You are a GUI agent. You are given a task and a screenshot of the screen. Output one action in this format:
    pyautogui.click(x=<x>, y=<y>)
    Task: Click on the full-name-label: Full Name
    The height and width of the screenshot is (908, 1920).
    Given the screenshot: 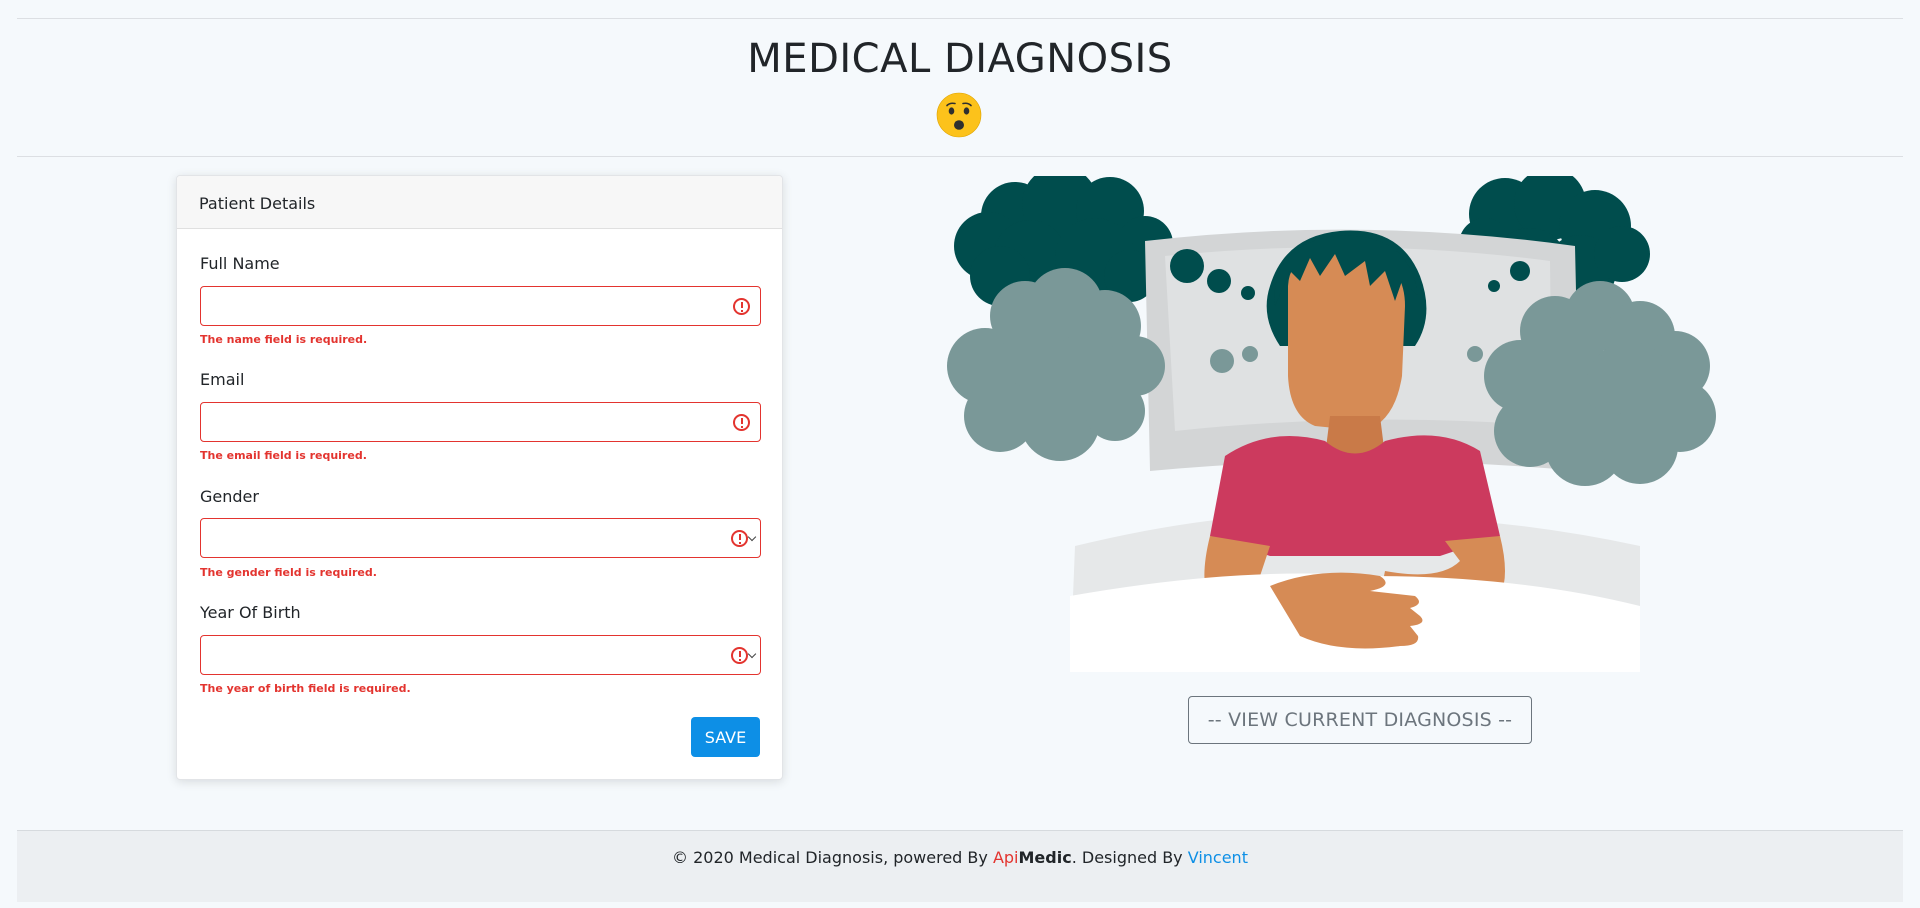 What is the action you would take?
    pyautogui.click(x=240, y=263)
    